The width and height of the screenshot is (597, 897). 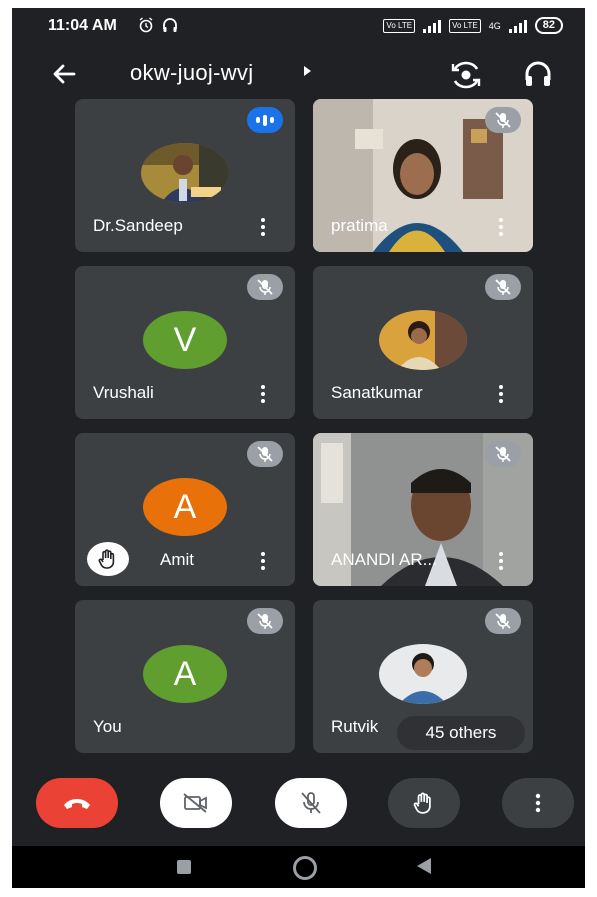 I want to click on participant-tile-vrushali: V Vrushali, so click(x=185, y=342).